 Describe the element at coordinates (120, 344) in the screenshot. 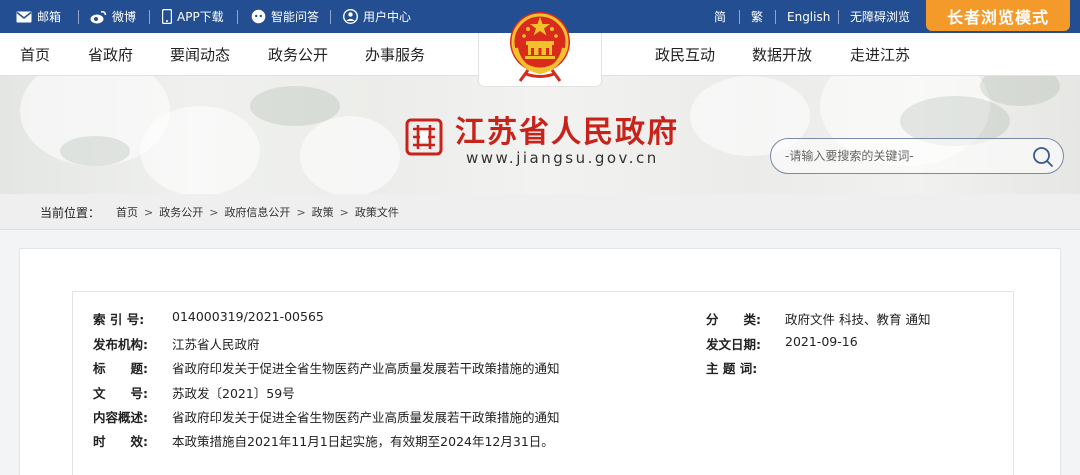

I see `publisher-label: 发布机构:` at that location.